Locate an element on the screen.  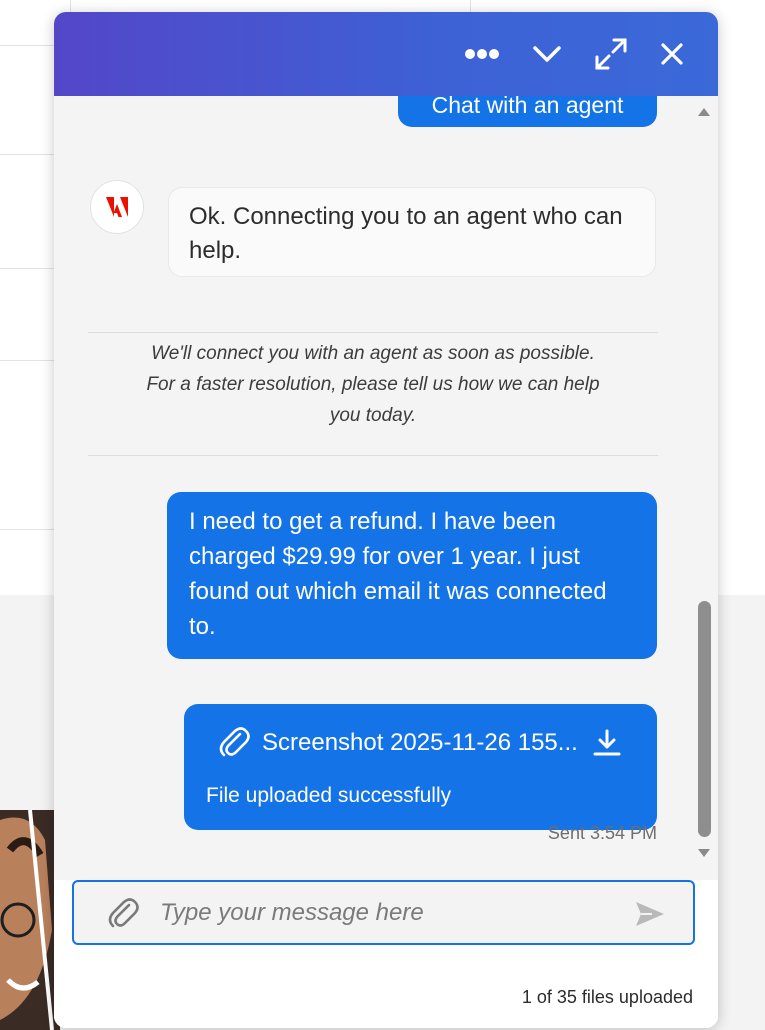
notice-line: you today. is located at coordinates (373, 415).